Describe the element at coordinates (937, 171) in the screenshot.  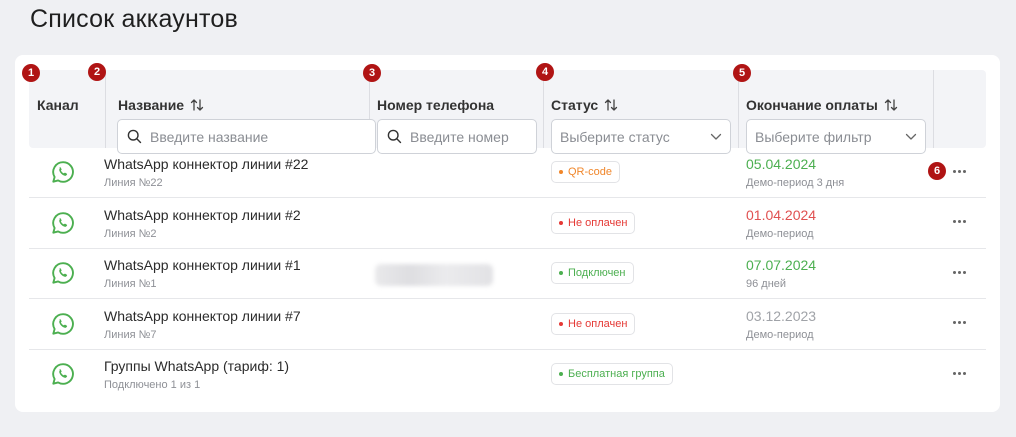
I see `annotation-marker-6: 6` at that location.